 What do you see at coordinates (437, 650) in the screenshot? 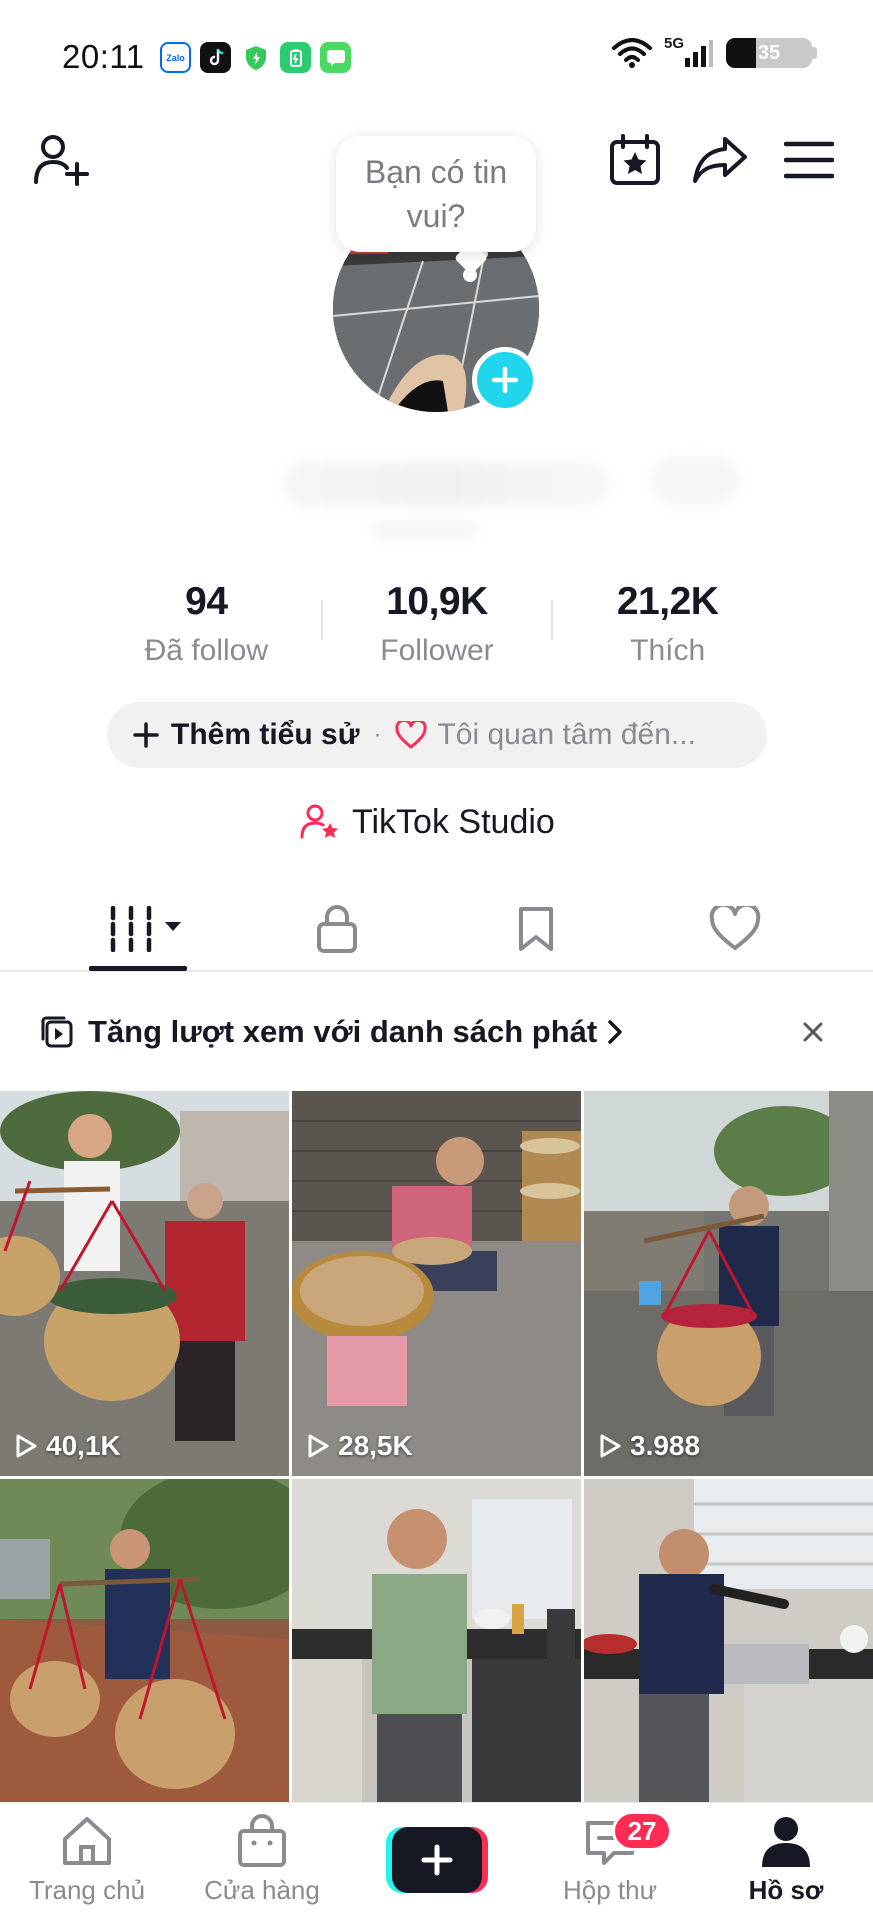
I see `stat-label: Follower` at bounding box center [437, 650].